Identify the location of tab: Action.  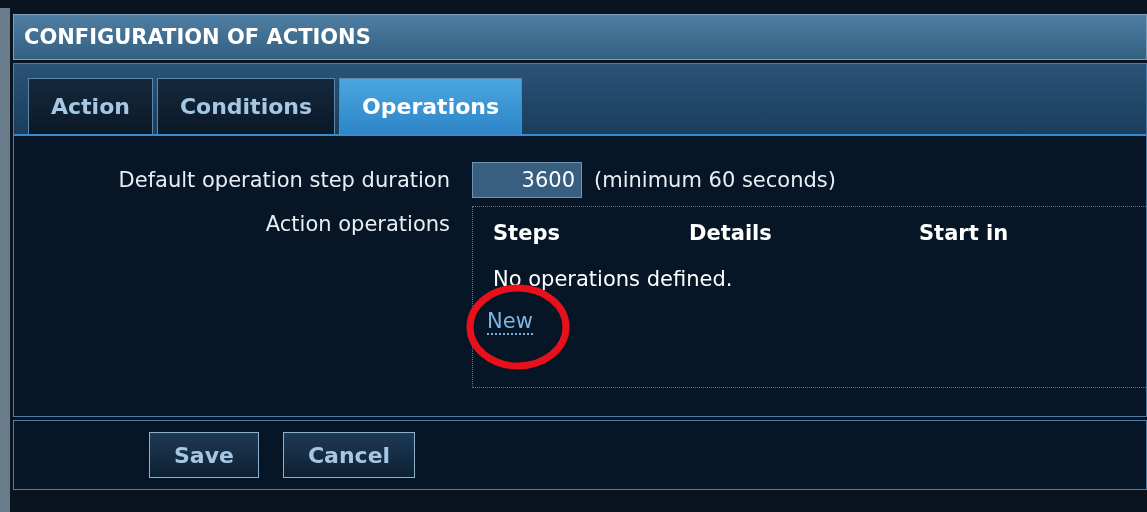
(90, 106).